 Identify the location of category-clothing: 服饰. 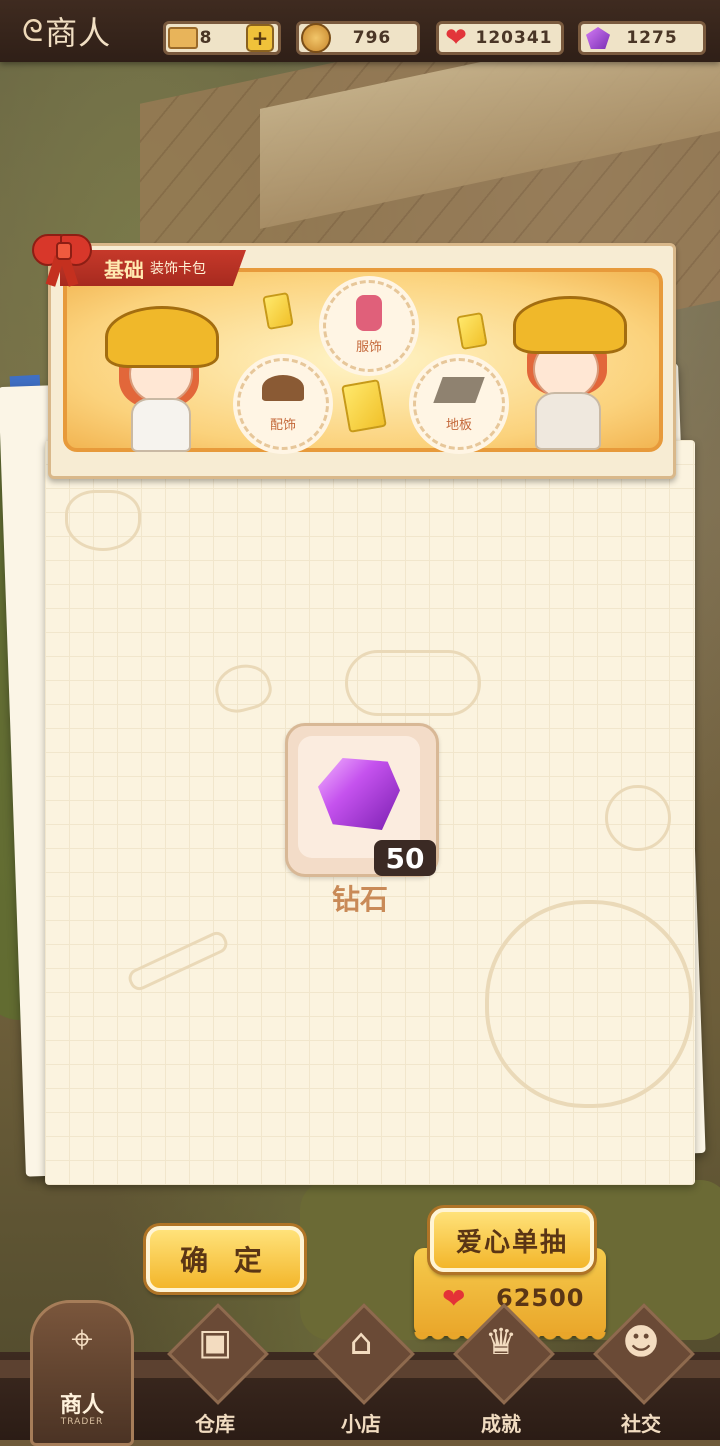
(369, 326).